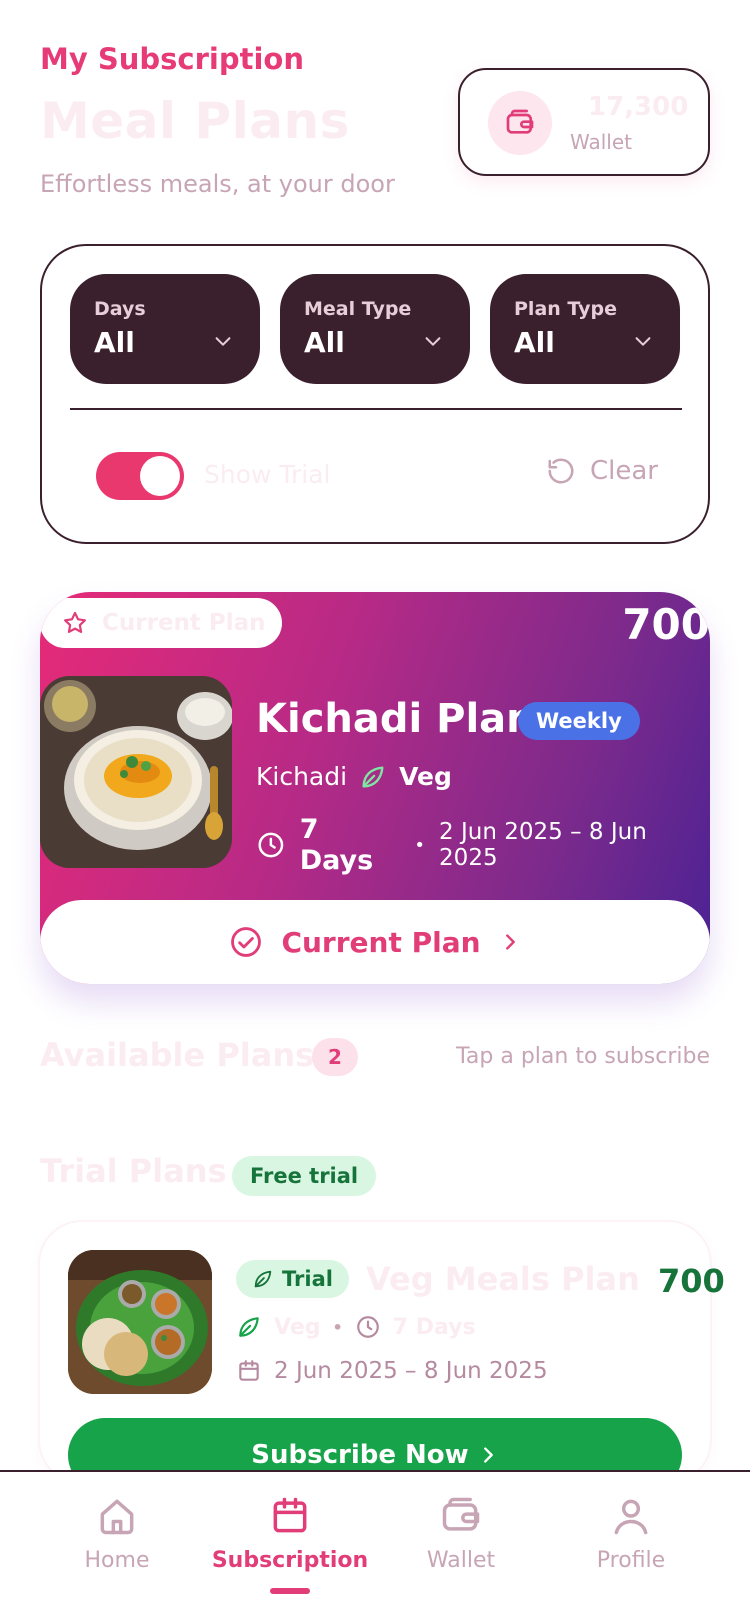 Image resolution: width=750 pixels, height=1624 pixels. I want to click on days-filter-label: Days, so click(120, 309).